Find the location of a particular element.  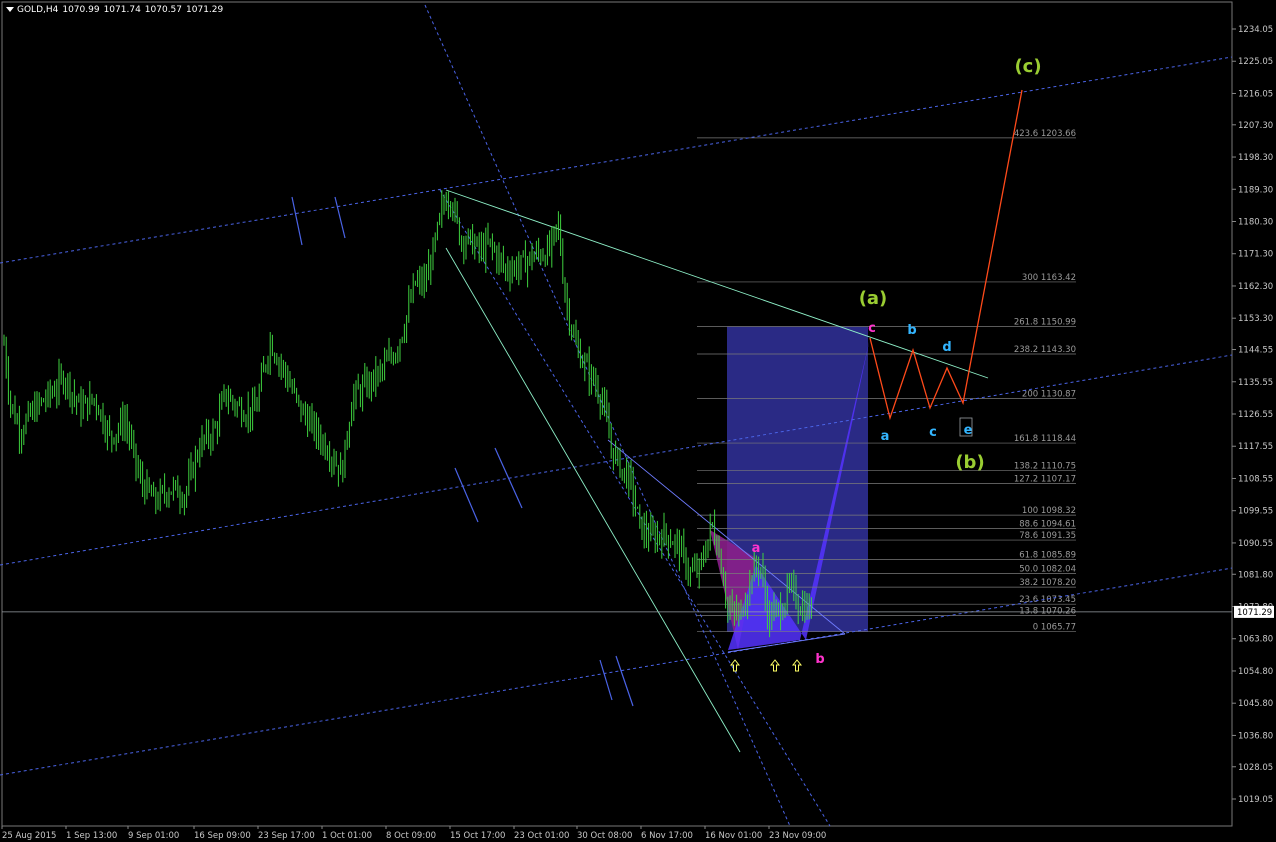

time-tick-label: 1 Sep 13:00 is located at coordinates (91, 836).